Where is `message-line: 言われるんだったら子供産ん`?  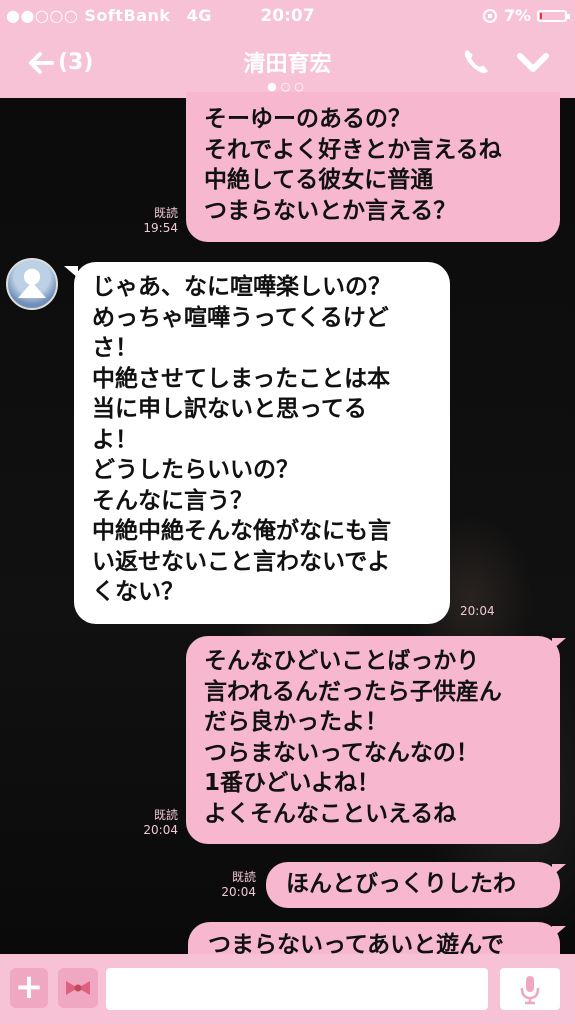 message-line: 言われるんだったら子供産ん is located at coordinates (353, 691).